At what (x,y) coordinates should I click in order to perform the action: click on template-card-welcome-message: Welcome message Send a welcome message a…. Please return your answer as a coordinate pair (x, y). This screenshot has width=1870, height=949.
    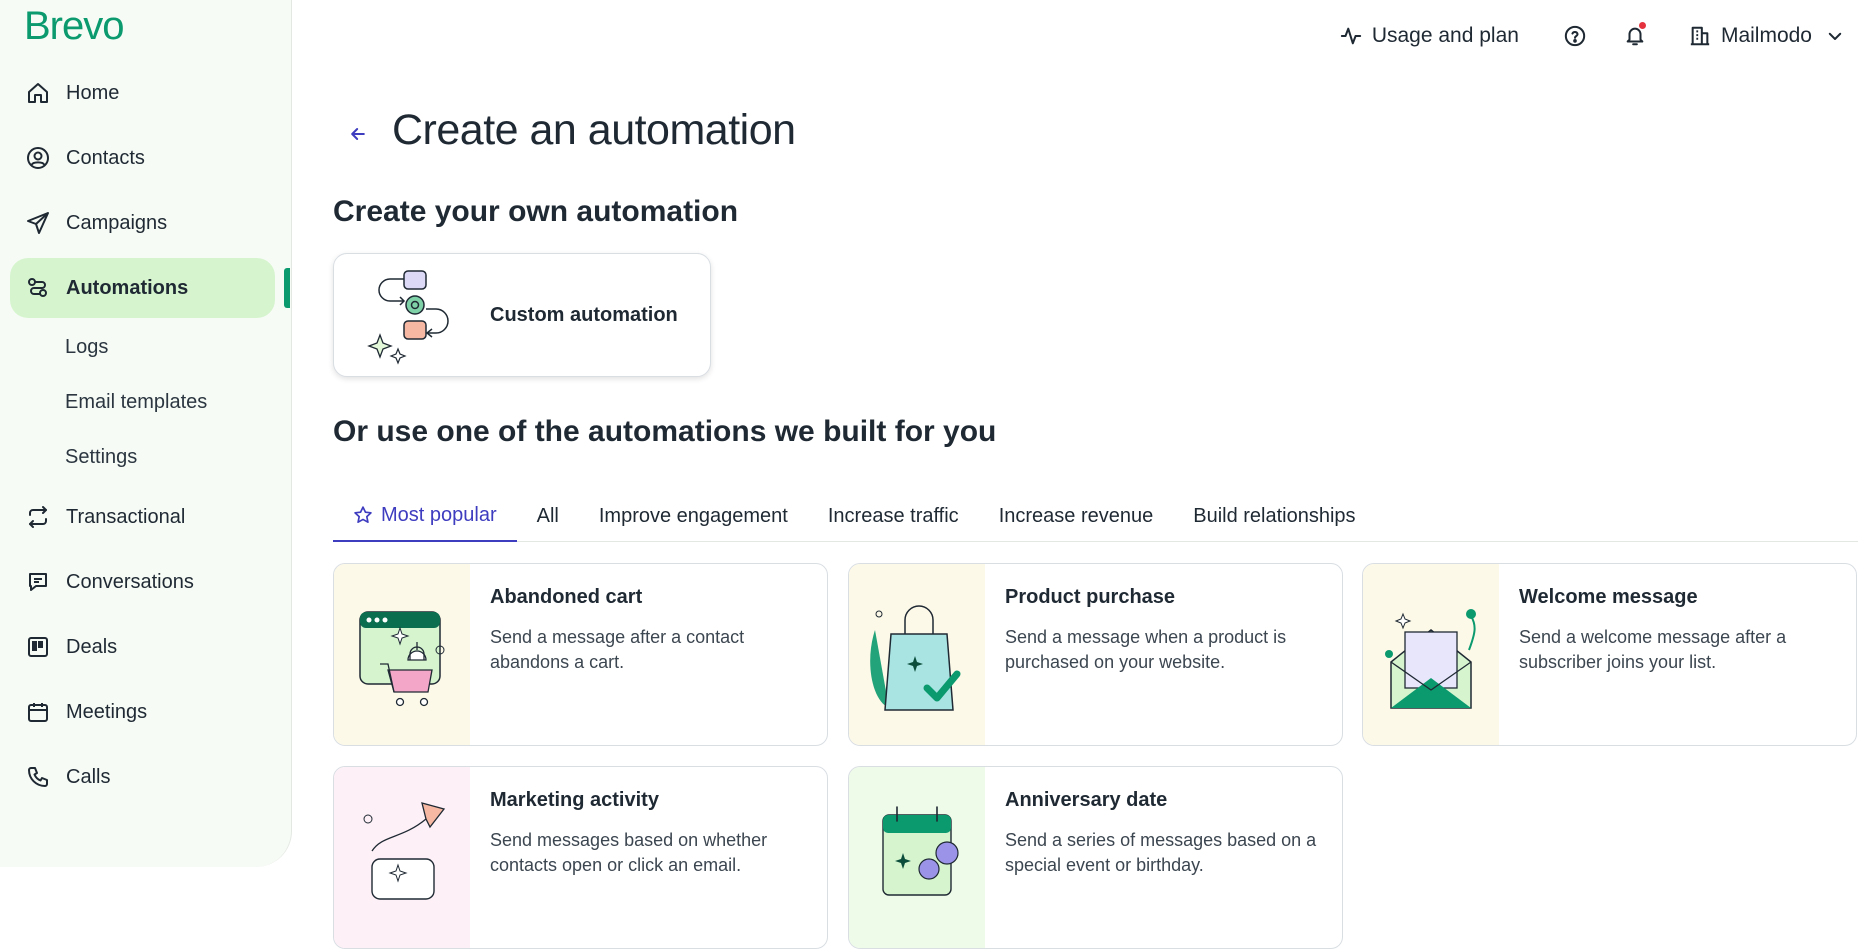
    Looking at the image, I should click on (1609, 654).